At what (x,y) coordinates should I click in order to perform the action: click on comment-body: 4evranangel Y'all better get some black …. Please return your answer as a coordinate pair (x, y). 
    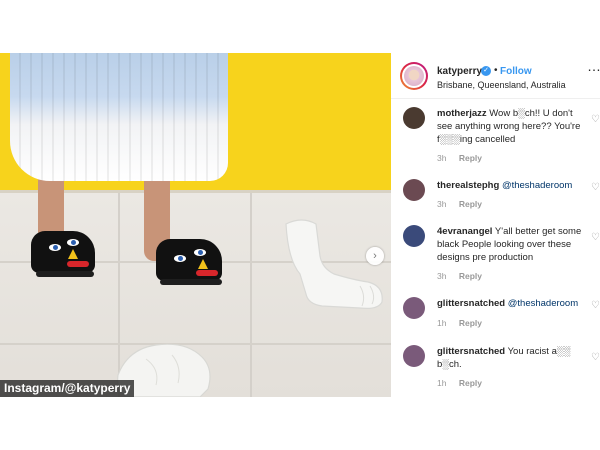
    Looking at the image, I should click on (511, 244).